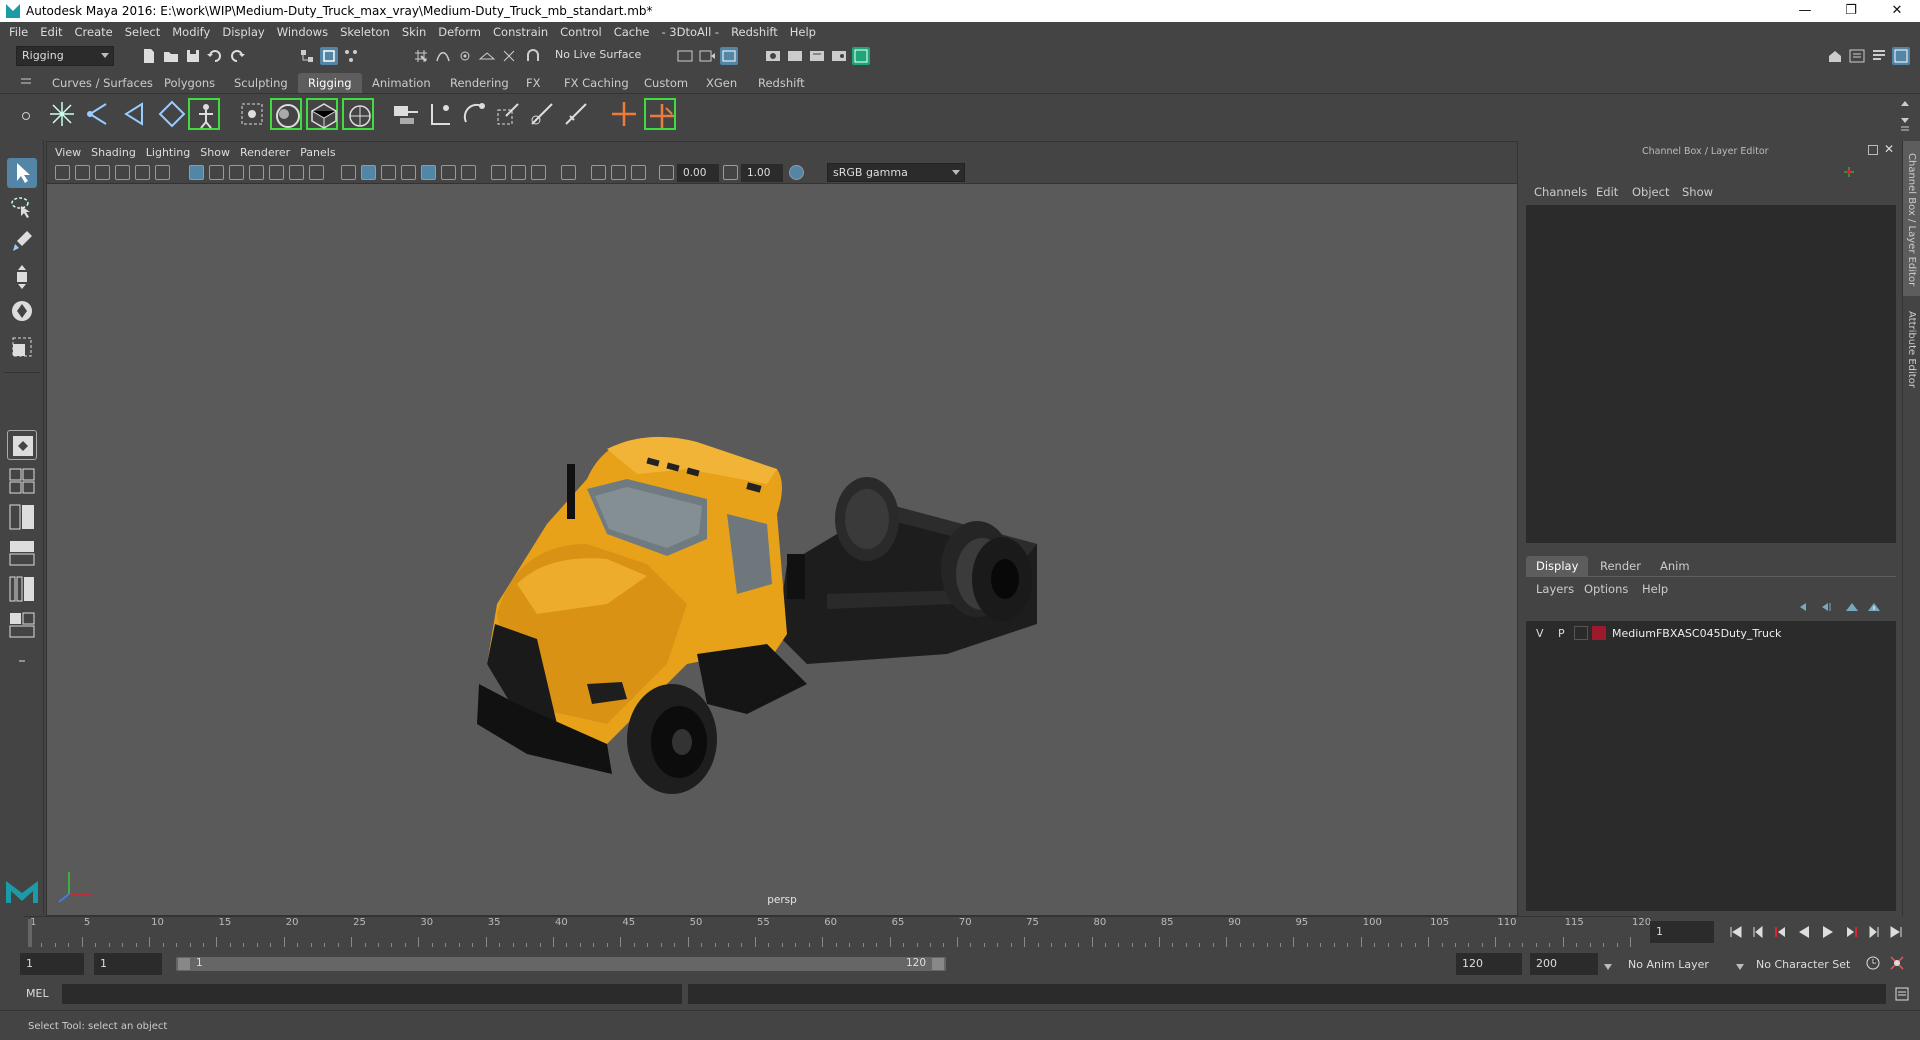 The width and height of the screenshot is (1920, 1040). Describe the element at coordinates (307, 56) in the screenshot. I see `select-hierarchy-icon` at that location.